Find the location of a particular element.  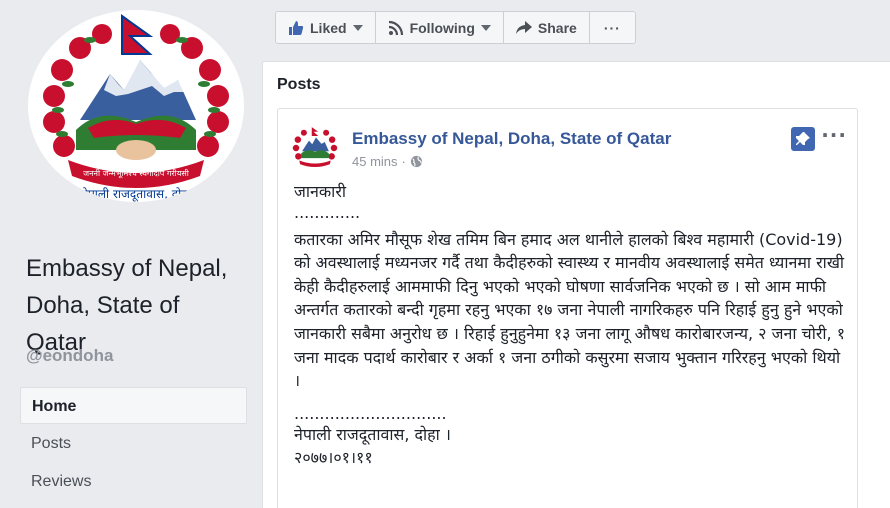

share-button: Share is located at coordinates (547, 27).